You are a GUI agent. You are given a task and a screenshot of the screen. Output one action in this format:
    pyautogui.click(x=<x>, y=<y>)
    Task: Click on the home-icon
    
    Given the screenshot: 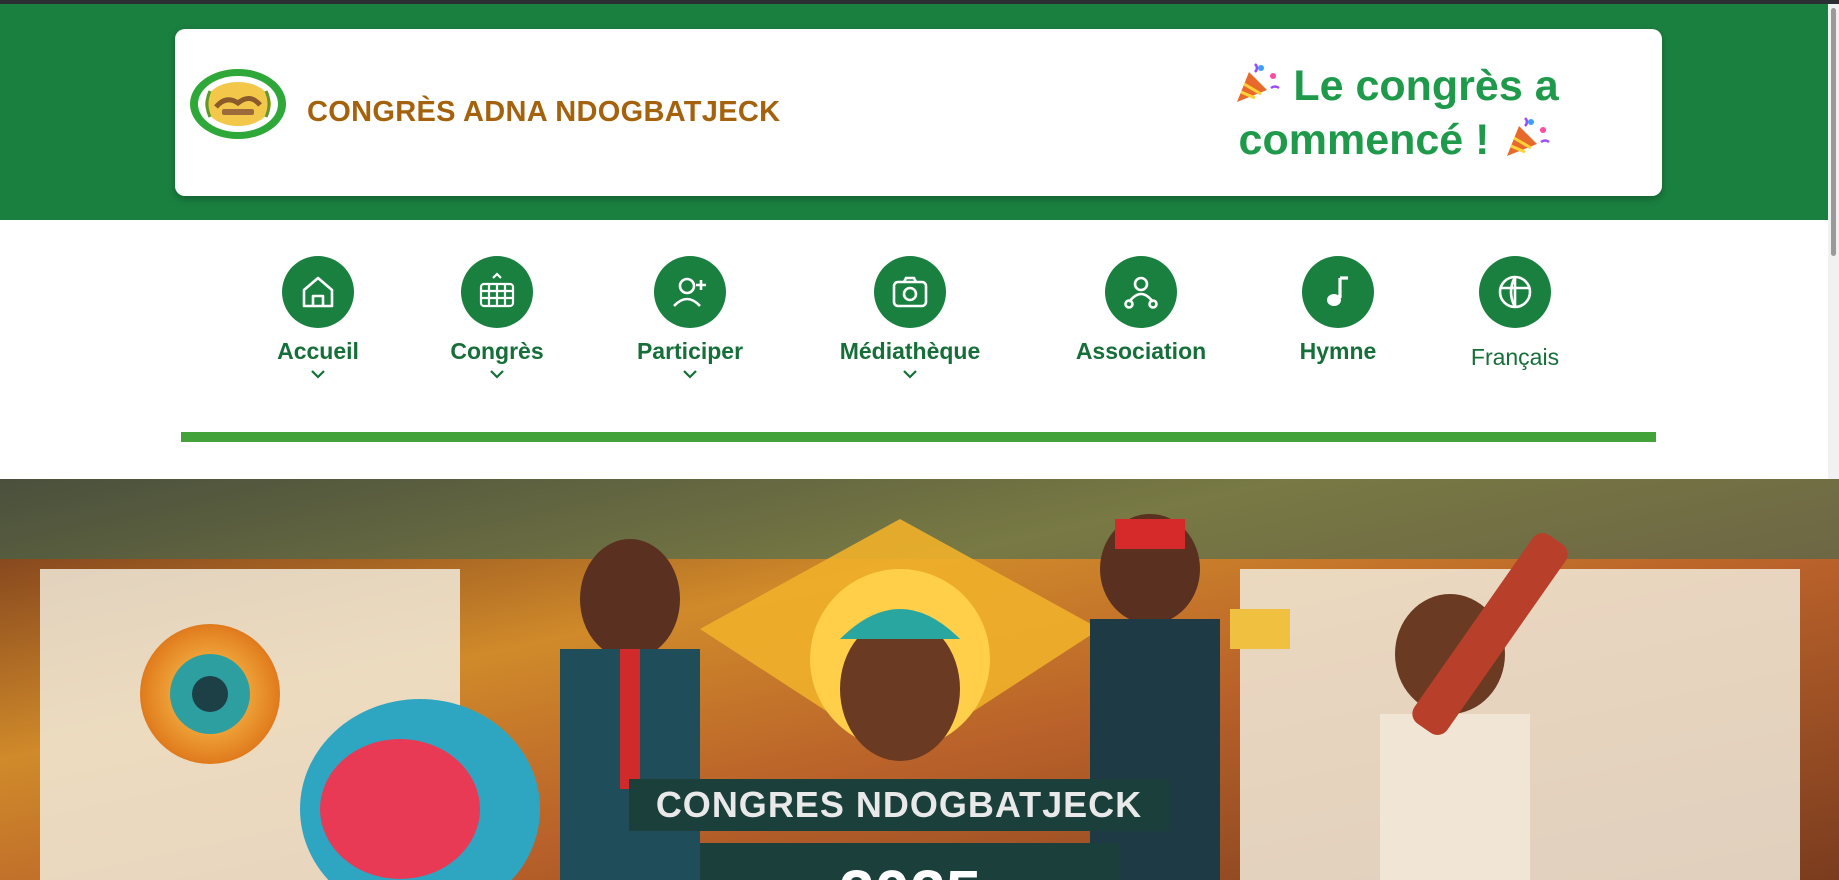 What is the action you would take?
    pyautogui.click(x=318, y=292)
    